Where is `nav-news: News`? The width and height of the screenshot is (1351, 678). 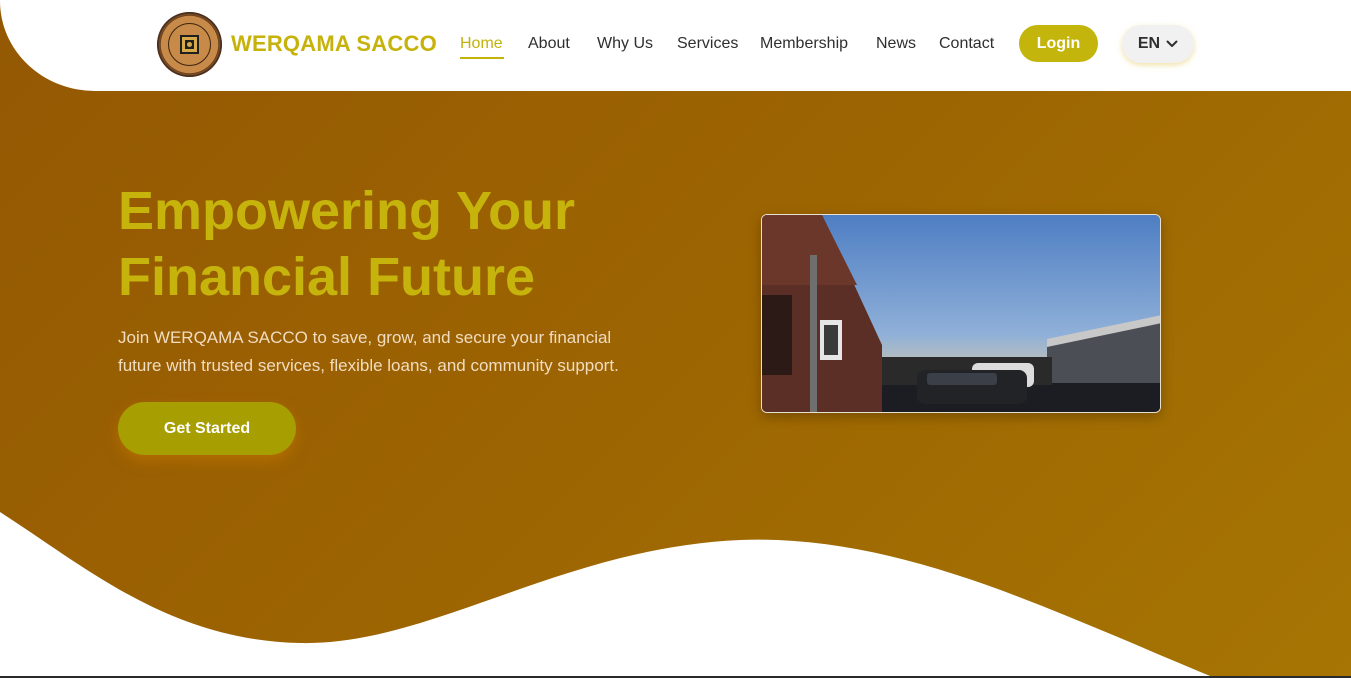 nav-news: News is located at coordinates (896, 45).